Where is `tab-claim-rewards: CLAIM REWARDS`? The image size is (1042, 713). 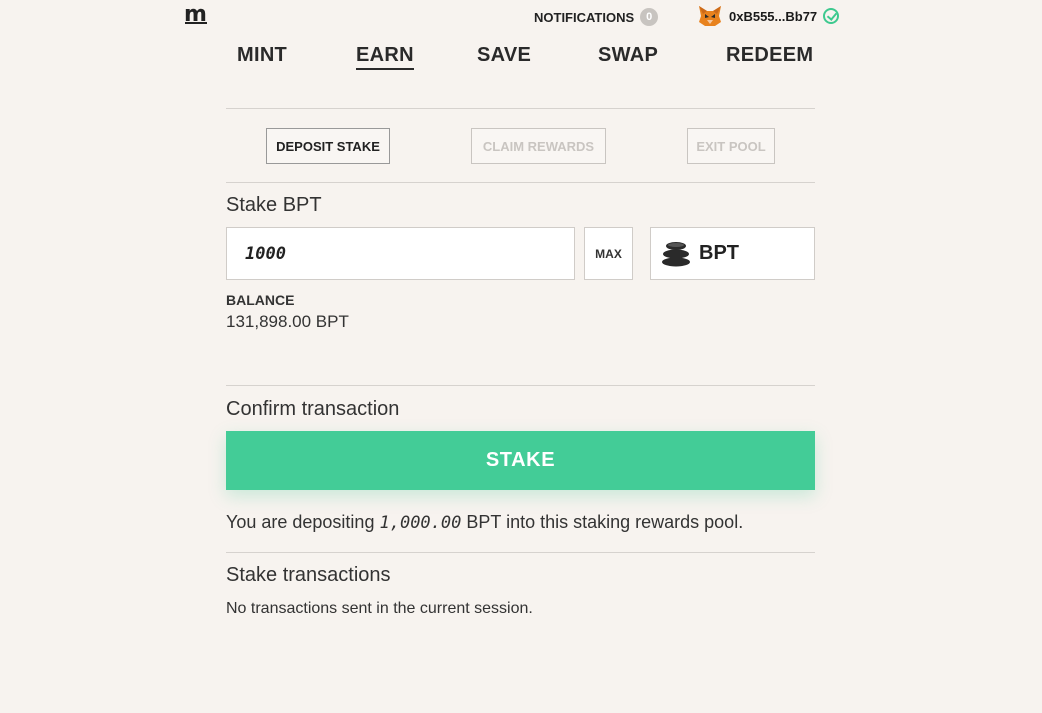
tab-claim-rewards: CLAIM REWARDS is located at coordinates (538, 146).